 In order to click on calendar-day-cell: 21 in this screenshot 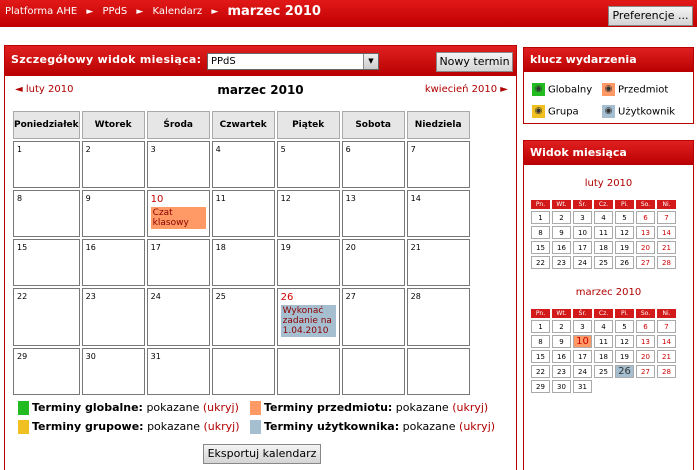, I will do `click(438, 262)`.